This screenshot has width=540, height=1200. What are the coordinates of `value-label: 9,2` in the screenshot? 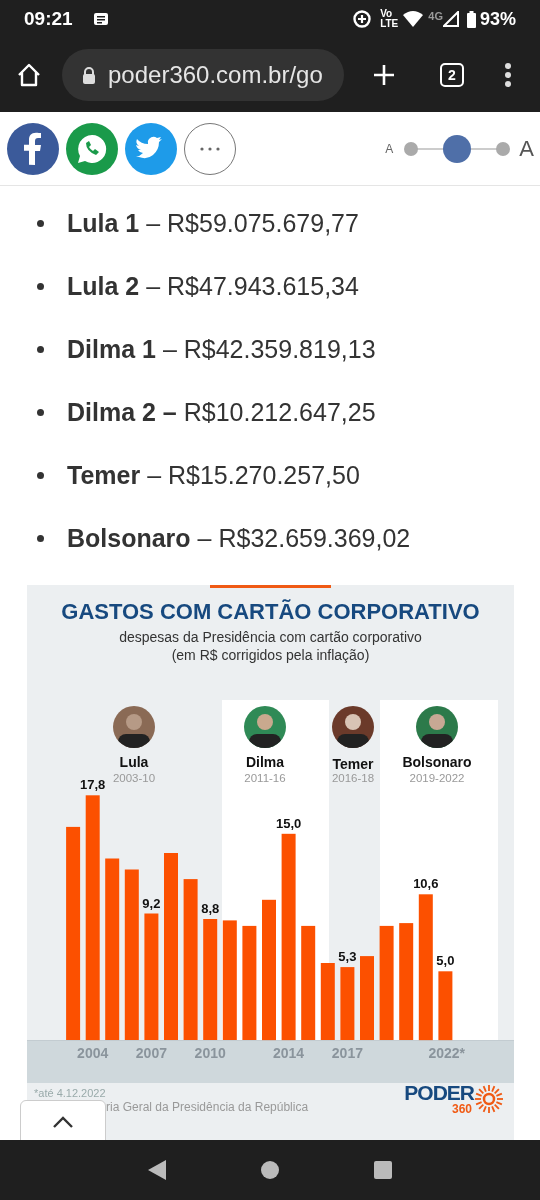 It's located at (151, 903).